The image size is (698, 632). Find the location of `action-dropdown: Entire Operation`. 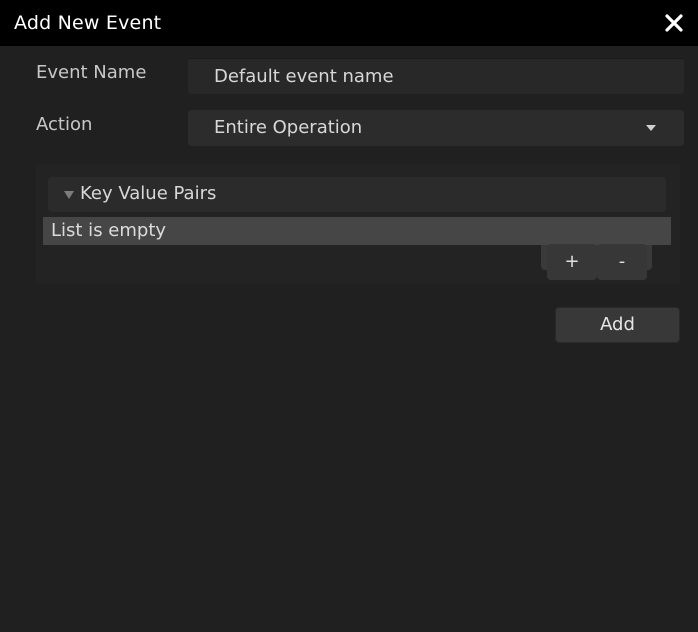

action-dropdown: Entire Operation is located at coordinates (436, 128).